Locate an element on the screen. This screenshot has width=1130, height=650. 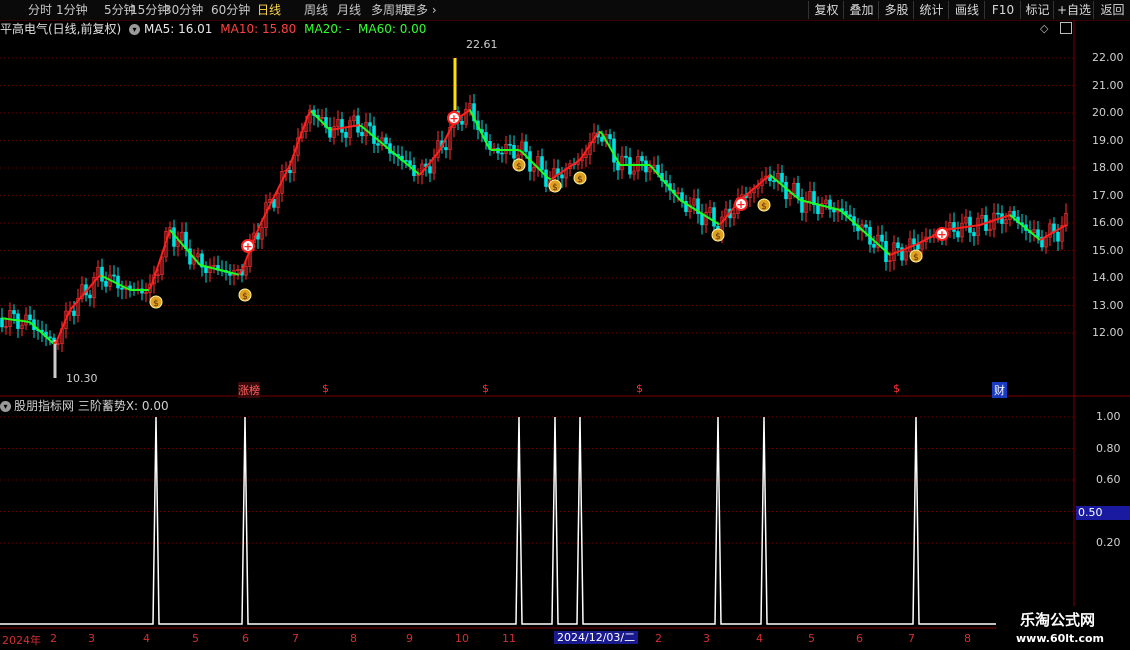
month-label: 2 is located at coordinates (53, 638).